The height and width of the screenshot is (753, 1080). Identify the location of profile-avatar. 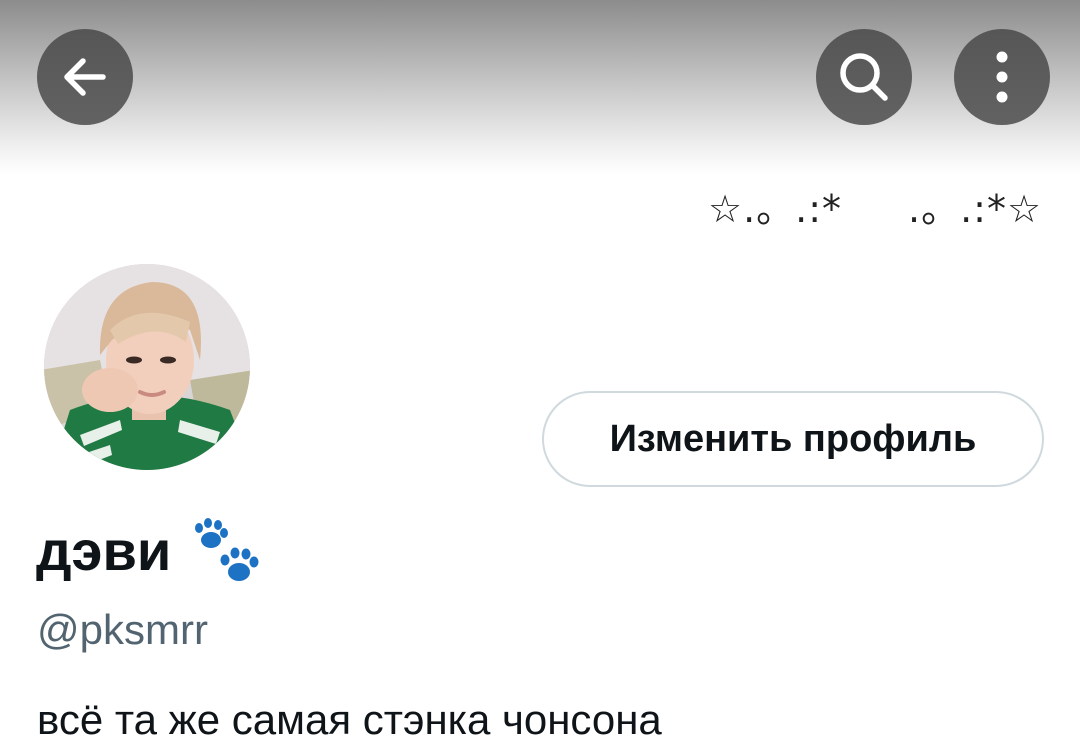
(147, 367).